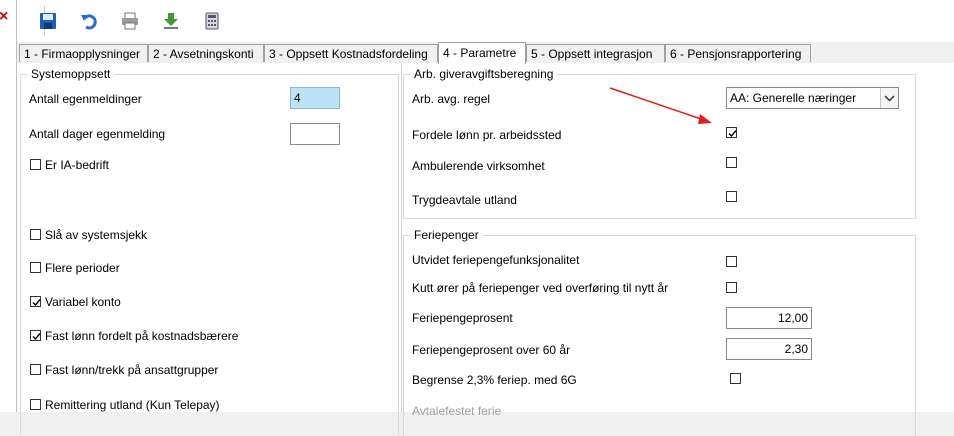 Image resolution: width=954 pixels, height=436 pixels. What do you see at coordinates (83, 53) in the screenshot?
I see `tab-firmaopplysninger: 1 - Firmaopplysninger` at bounding box center [83, 53].